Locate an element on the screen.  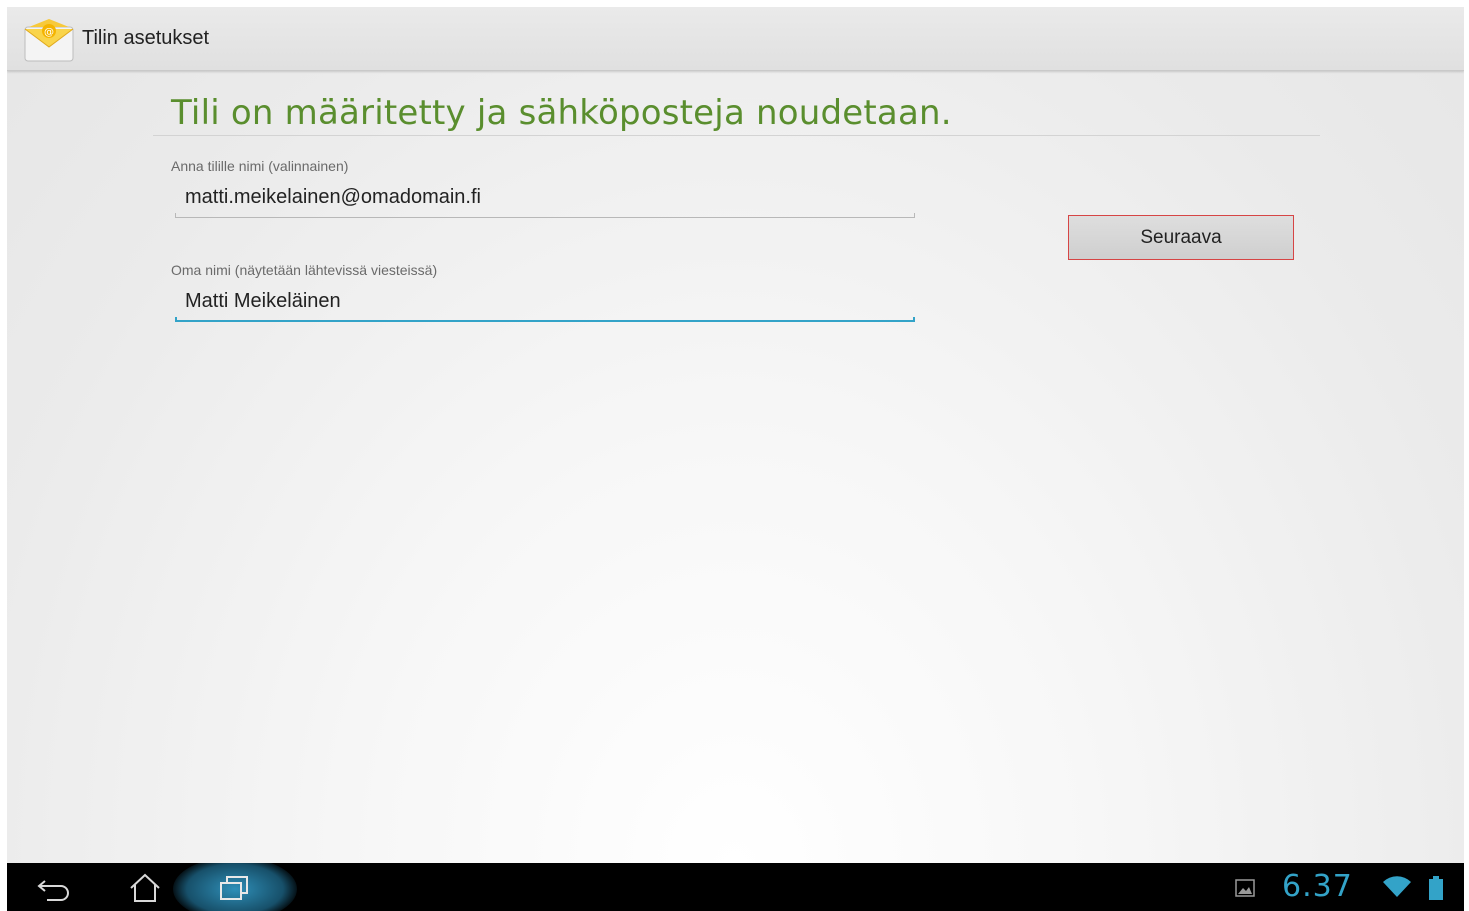
your-name-value: Matti Meikeläinen is located at coordinates (263, 301).